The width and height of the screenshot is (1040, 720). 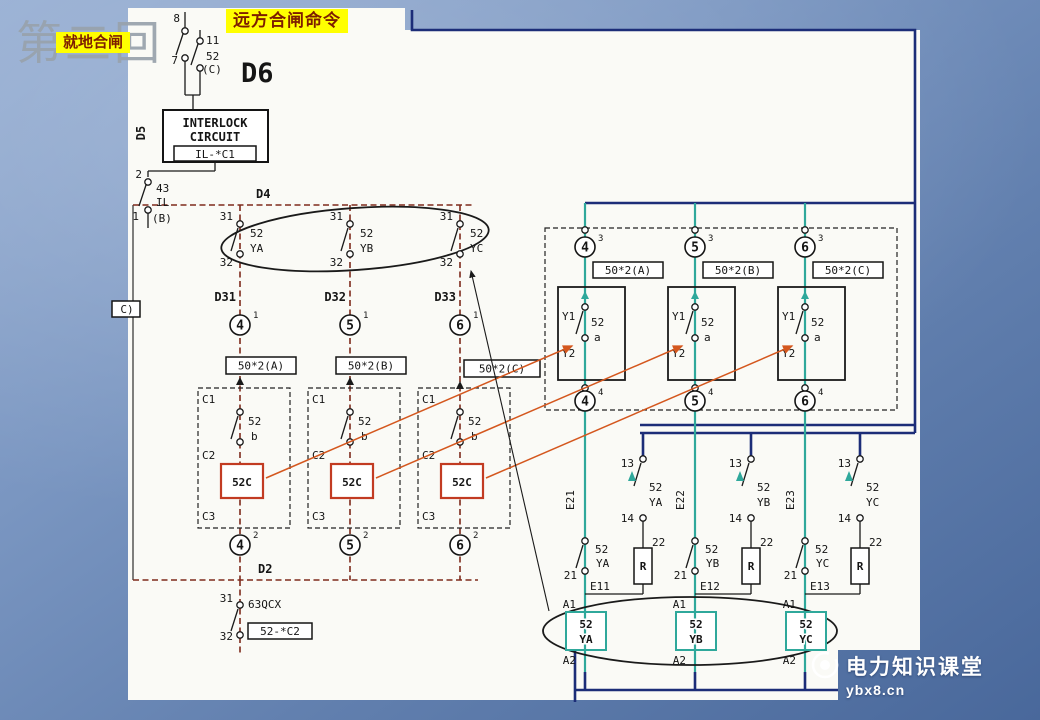 I want to click on relay-il-label: IL, so click(x=163, y=202).